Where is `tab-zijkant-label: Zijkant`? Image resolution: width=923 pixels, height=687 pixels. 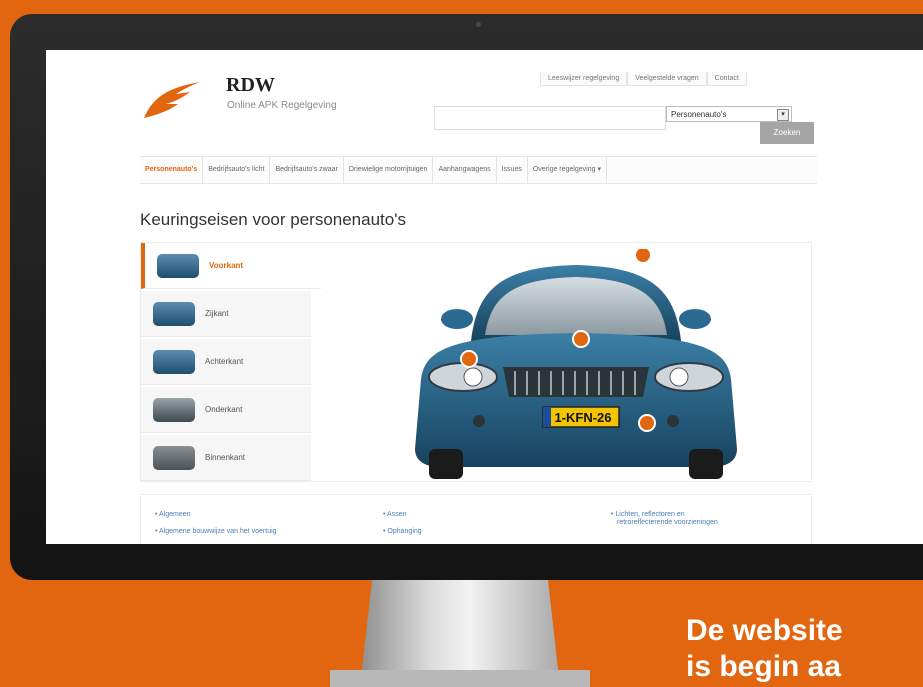
tab-zijkant-label: Zijkant is located at coordinates (217, 313).